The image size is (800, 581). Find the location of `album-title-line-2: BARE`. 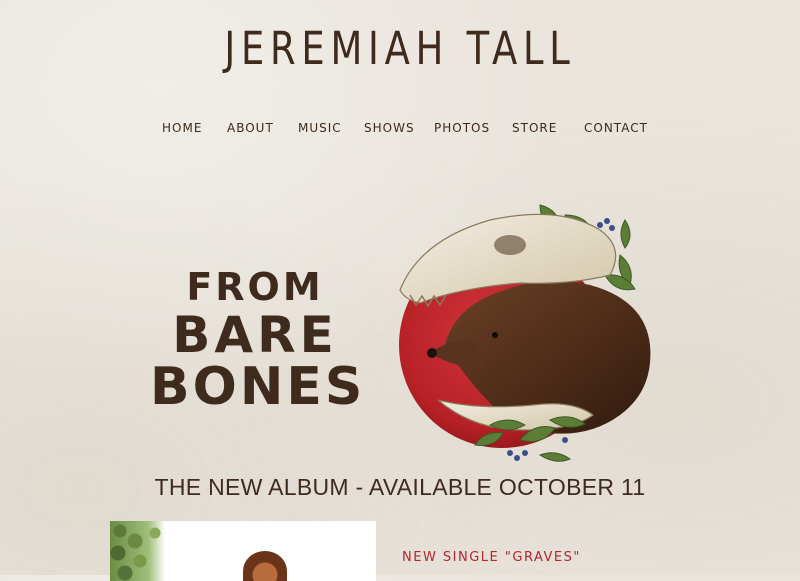

album-title-line-2: BARE is located at coordinates (255, 335).